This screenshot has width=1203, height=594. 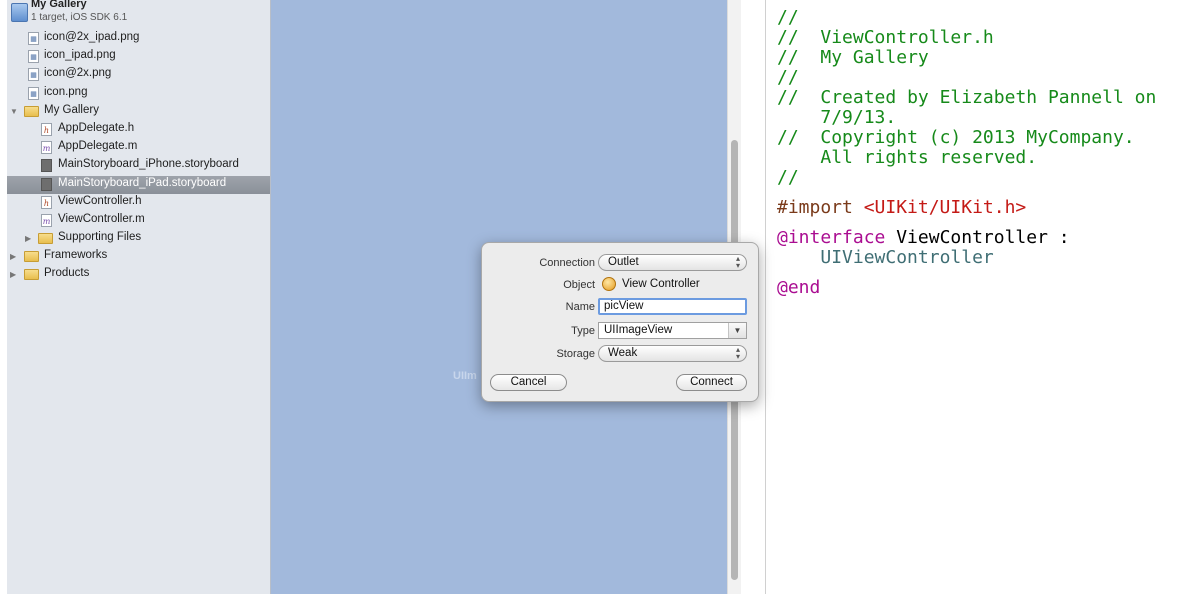 I want to click on storage-label: Storage, so click(x=575, y=354).